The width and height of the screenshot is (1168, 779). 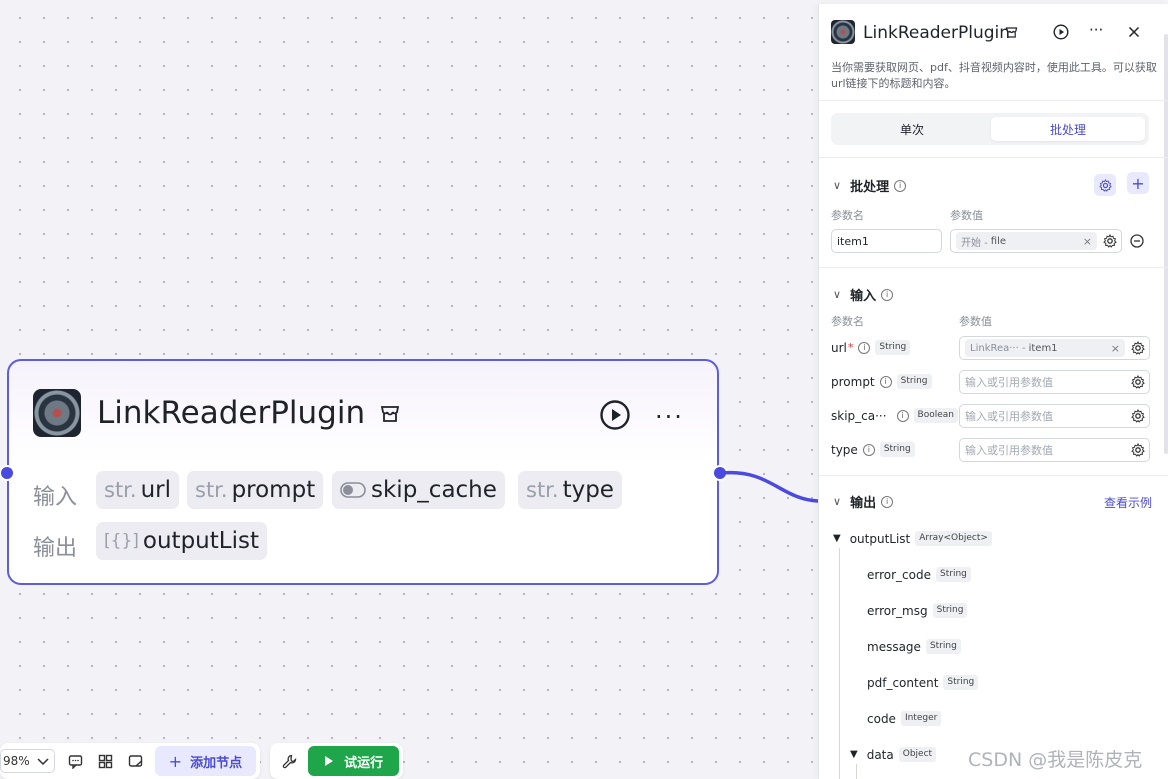 I want to click on param-label-type: type i String, so click(x=873, y=449).